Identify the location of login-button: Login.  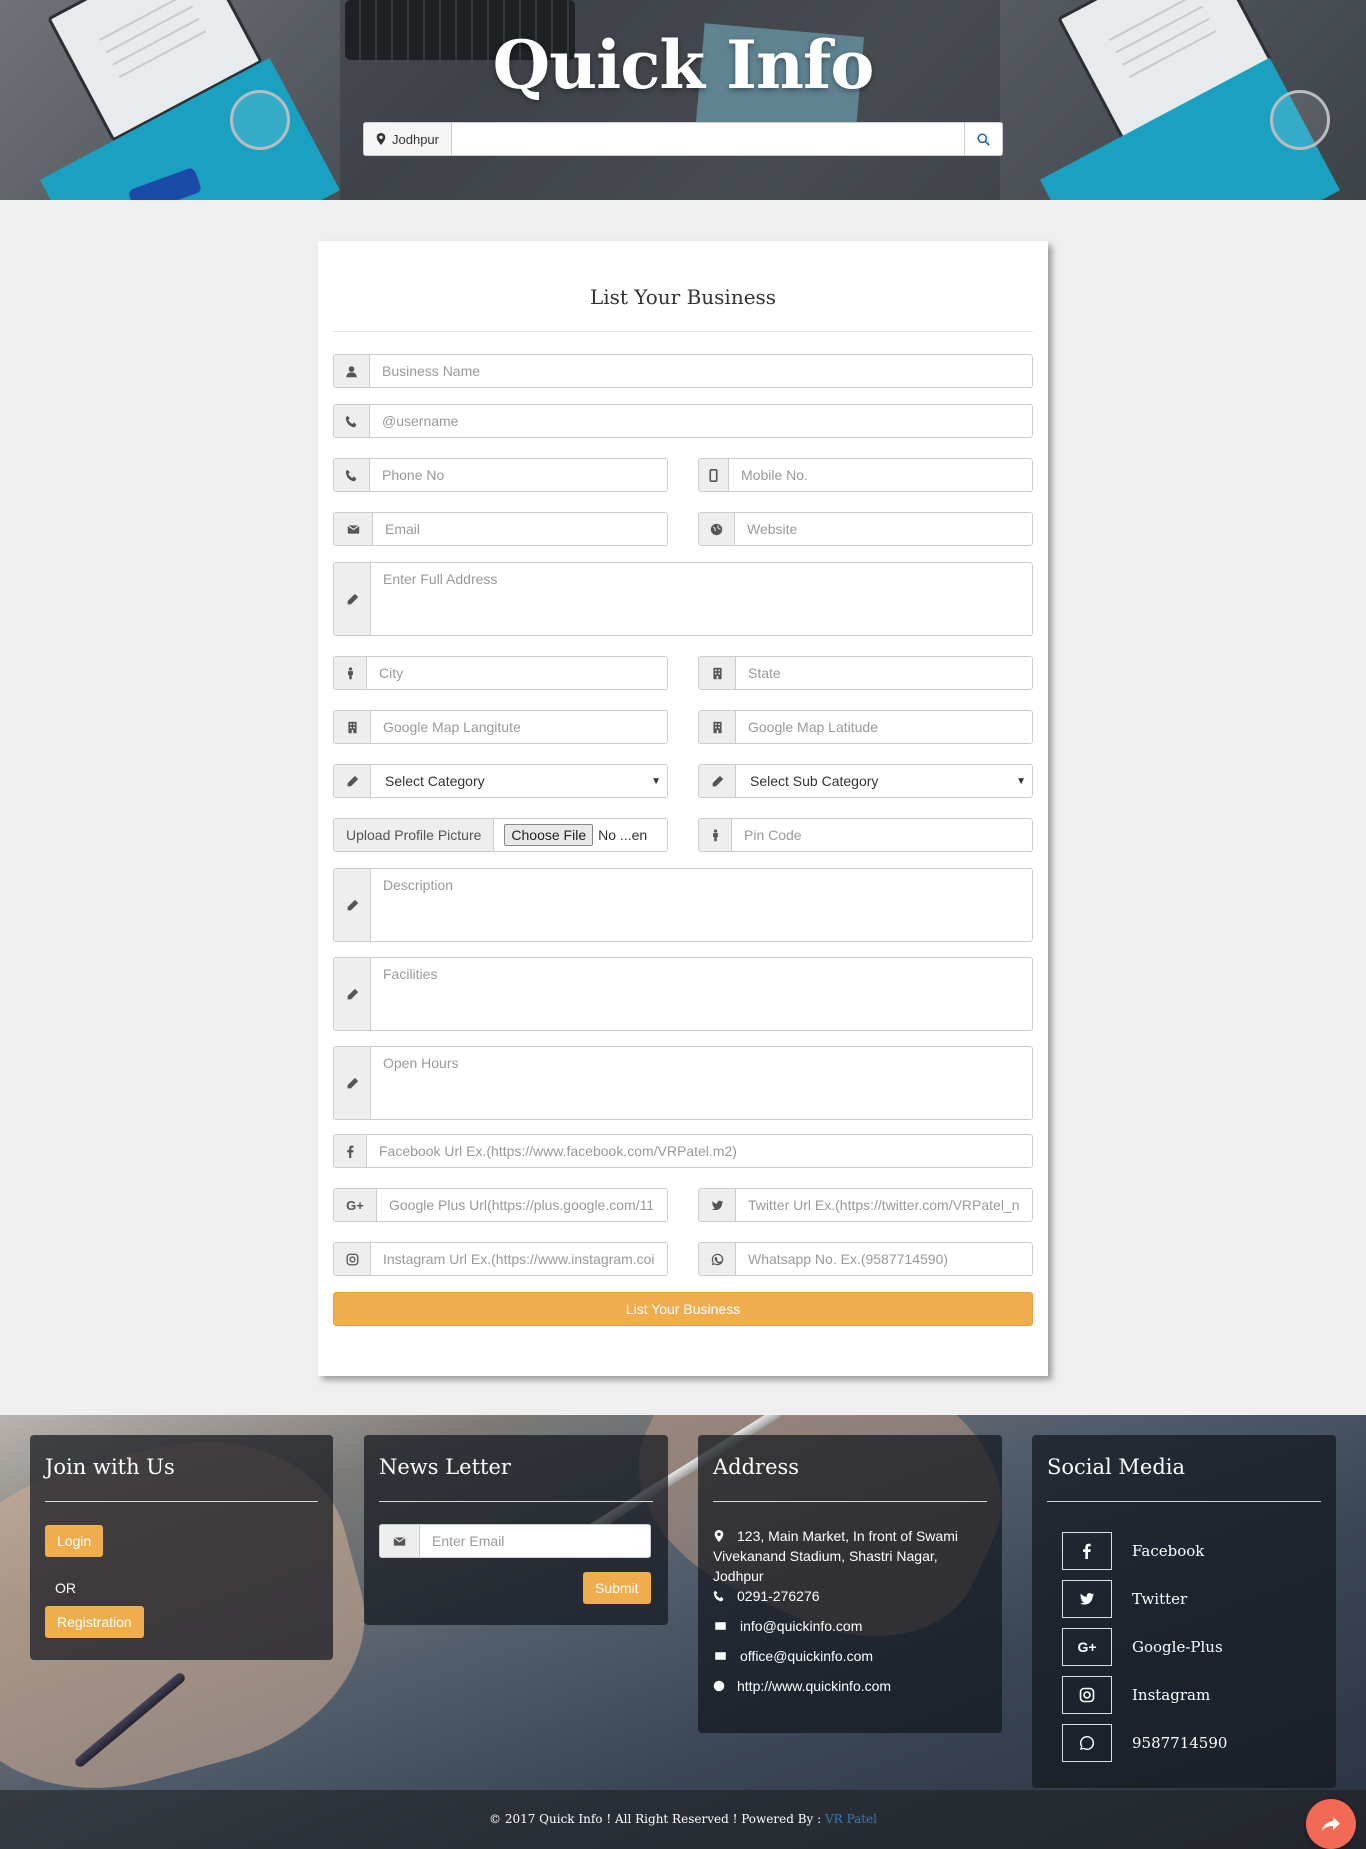
(74, 1541).